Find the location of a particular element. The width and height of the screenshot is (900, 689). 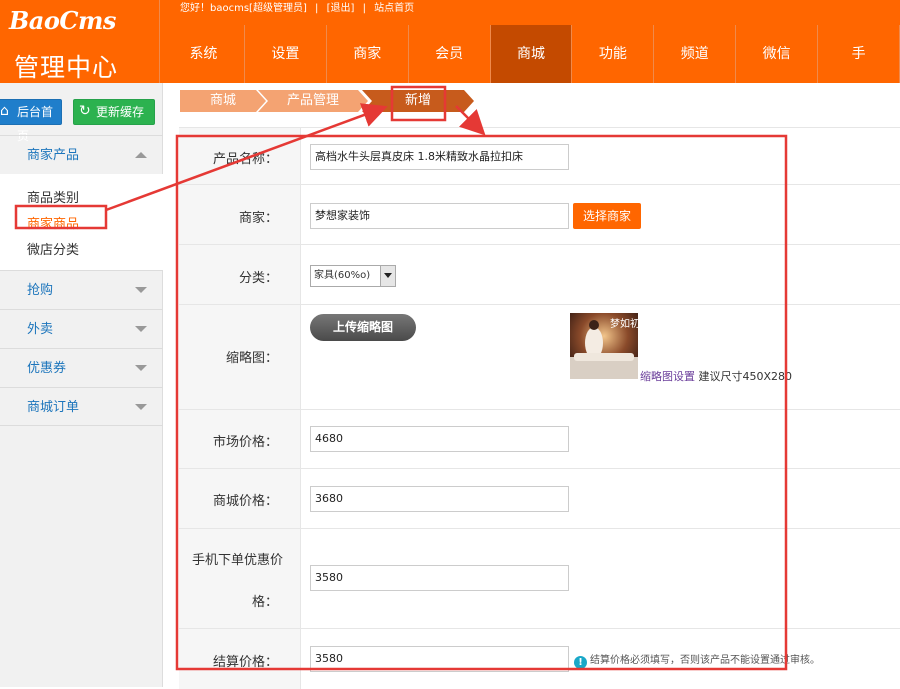

form-row-thumbnail: 缩略图： 上传缩略图 梦如初 缩略图设置 建议尺寸450X280 is located at coordinates (539, 357).